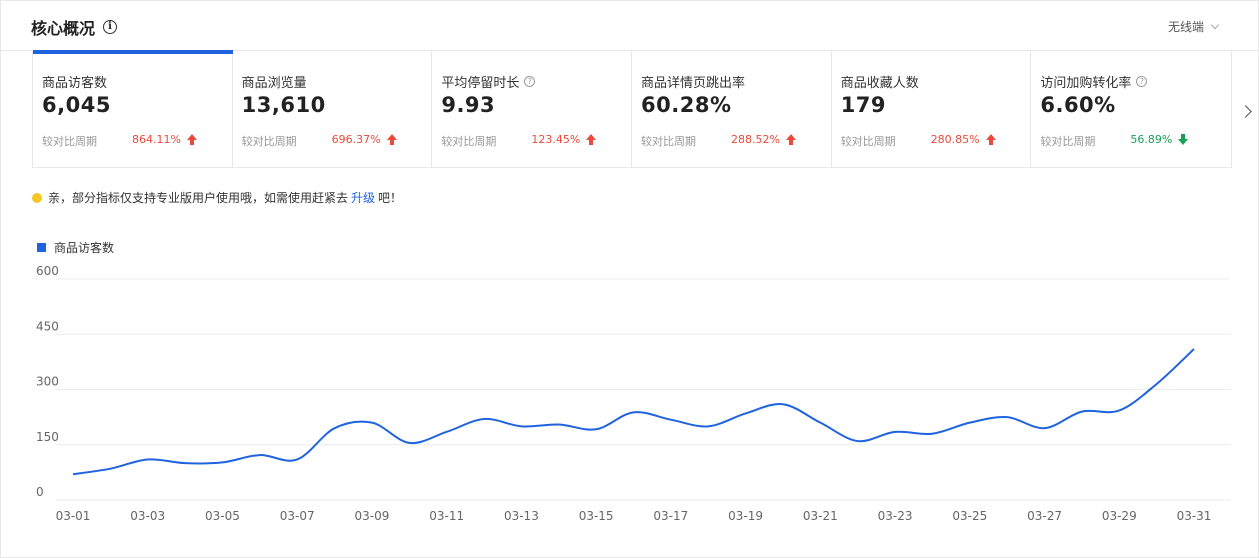  What do you see at coordinates (222, 516) in the screenshot?
I see `x-tick-label: 03-05` at bounding box center [222, 516].